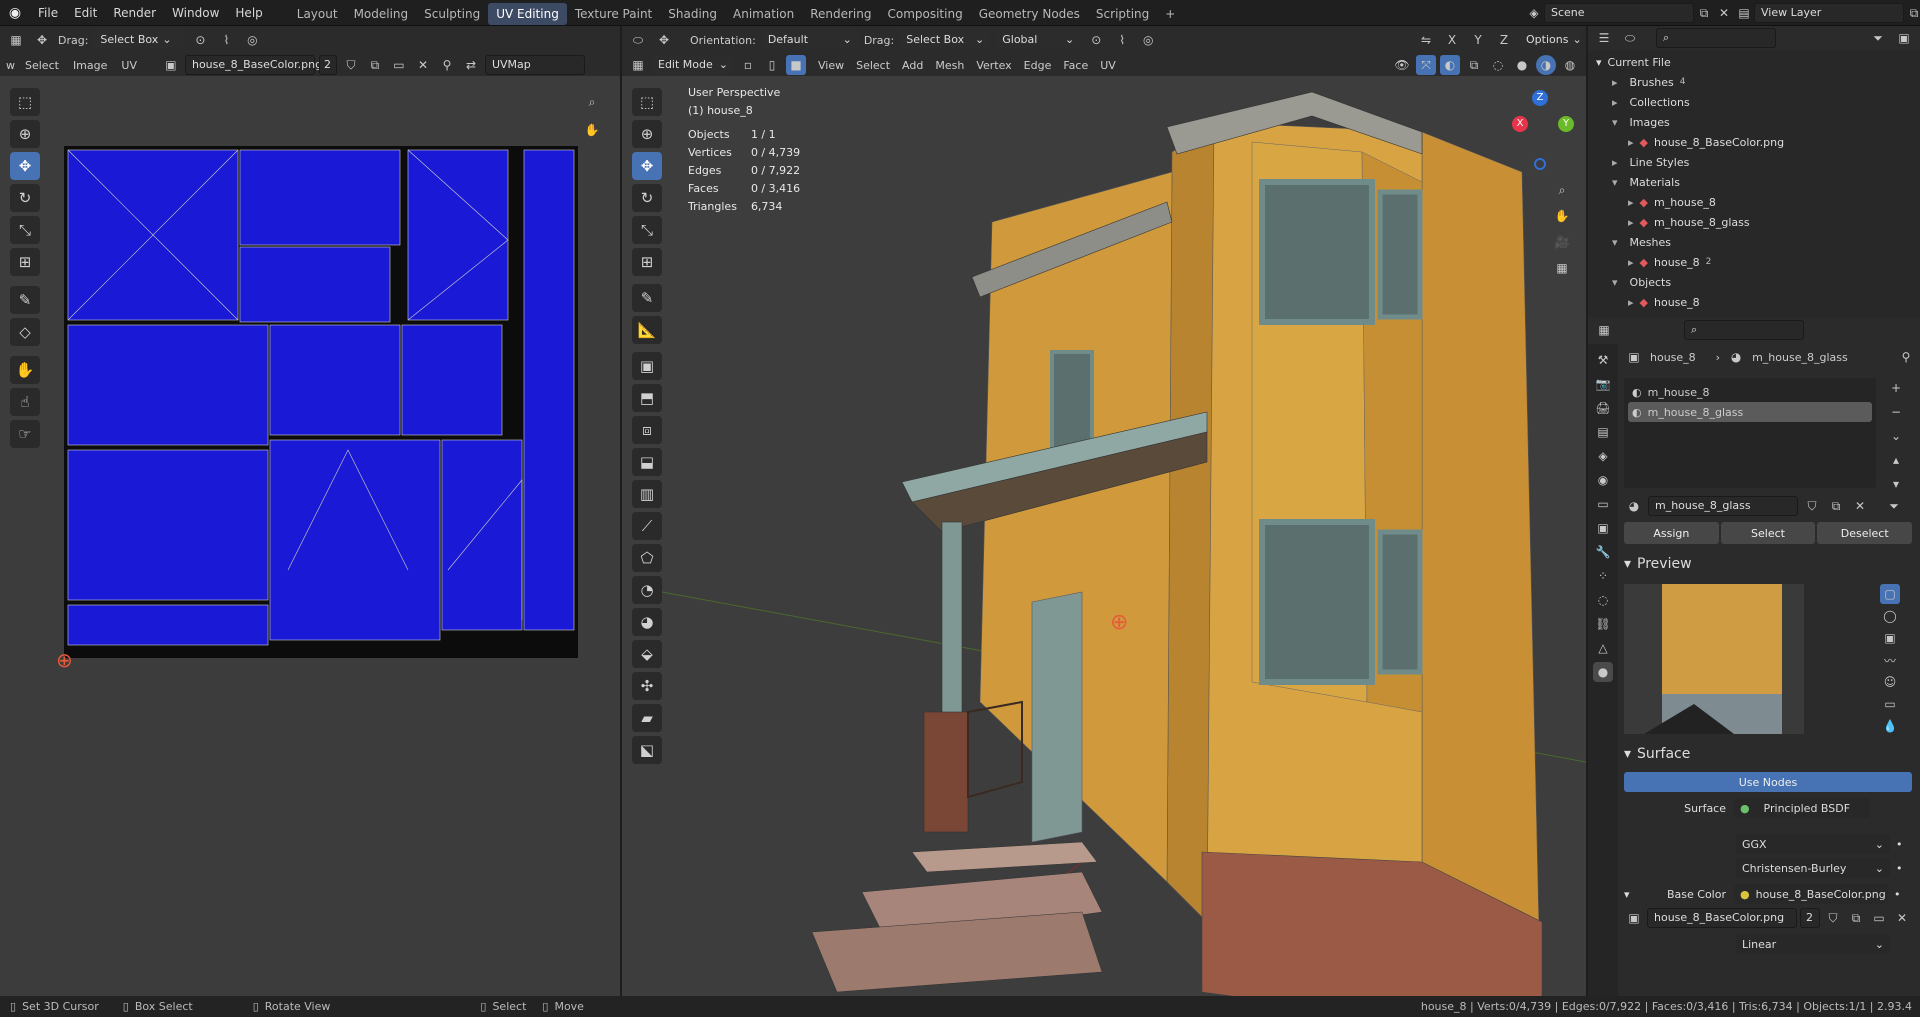 The height and width of the screenshot is (1017, 1920). What do you see at coordinates (399, 65) in the screenshot?
I see `open-image-icon: ▭` at bounding box center [399, 65].